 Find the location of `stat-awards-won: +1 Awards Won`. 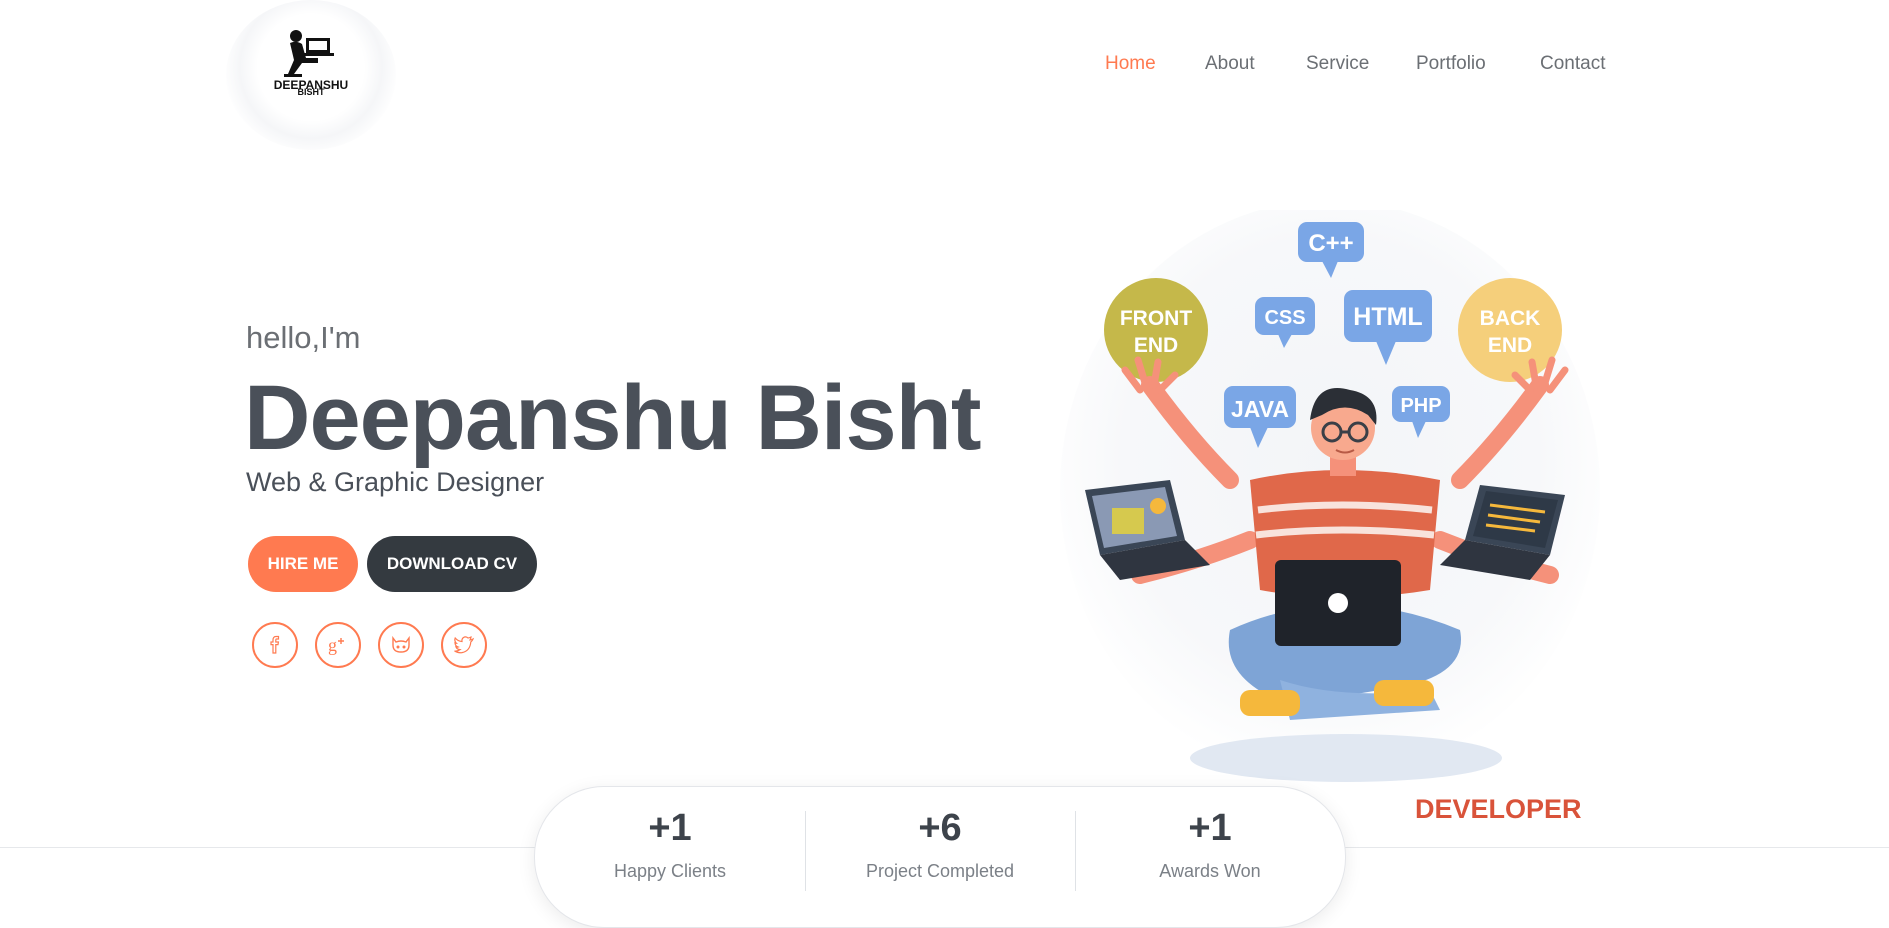

stat-awards-won: +1 Awards Won is located at coordinates (1210, 845).